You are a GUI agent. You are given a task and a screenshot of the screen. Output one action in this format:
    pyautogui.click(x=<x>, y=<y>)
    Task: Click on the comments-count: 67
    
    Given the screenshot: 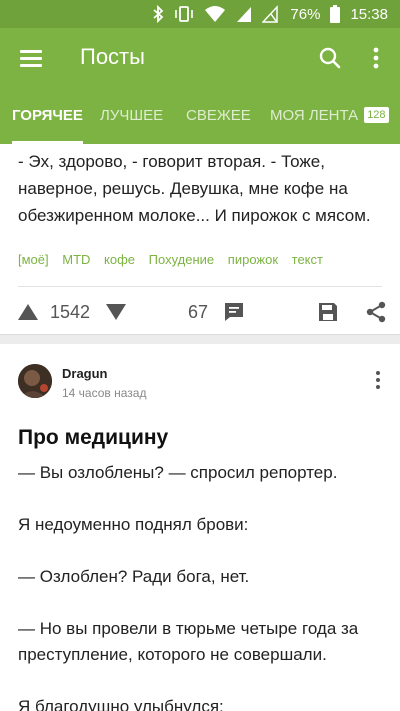 What is the action you would take?
    pyautogui.click(x=198, y=312)
    